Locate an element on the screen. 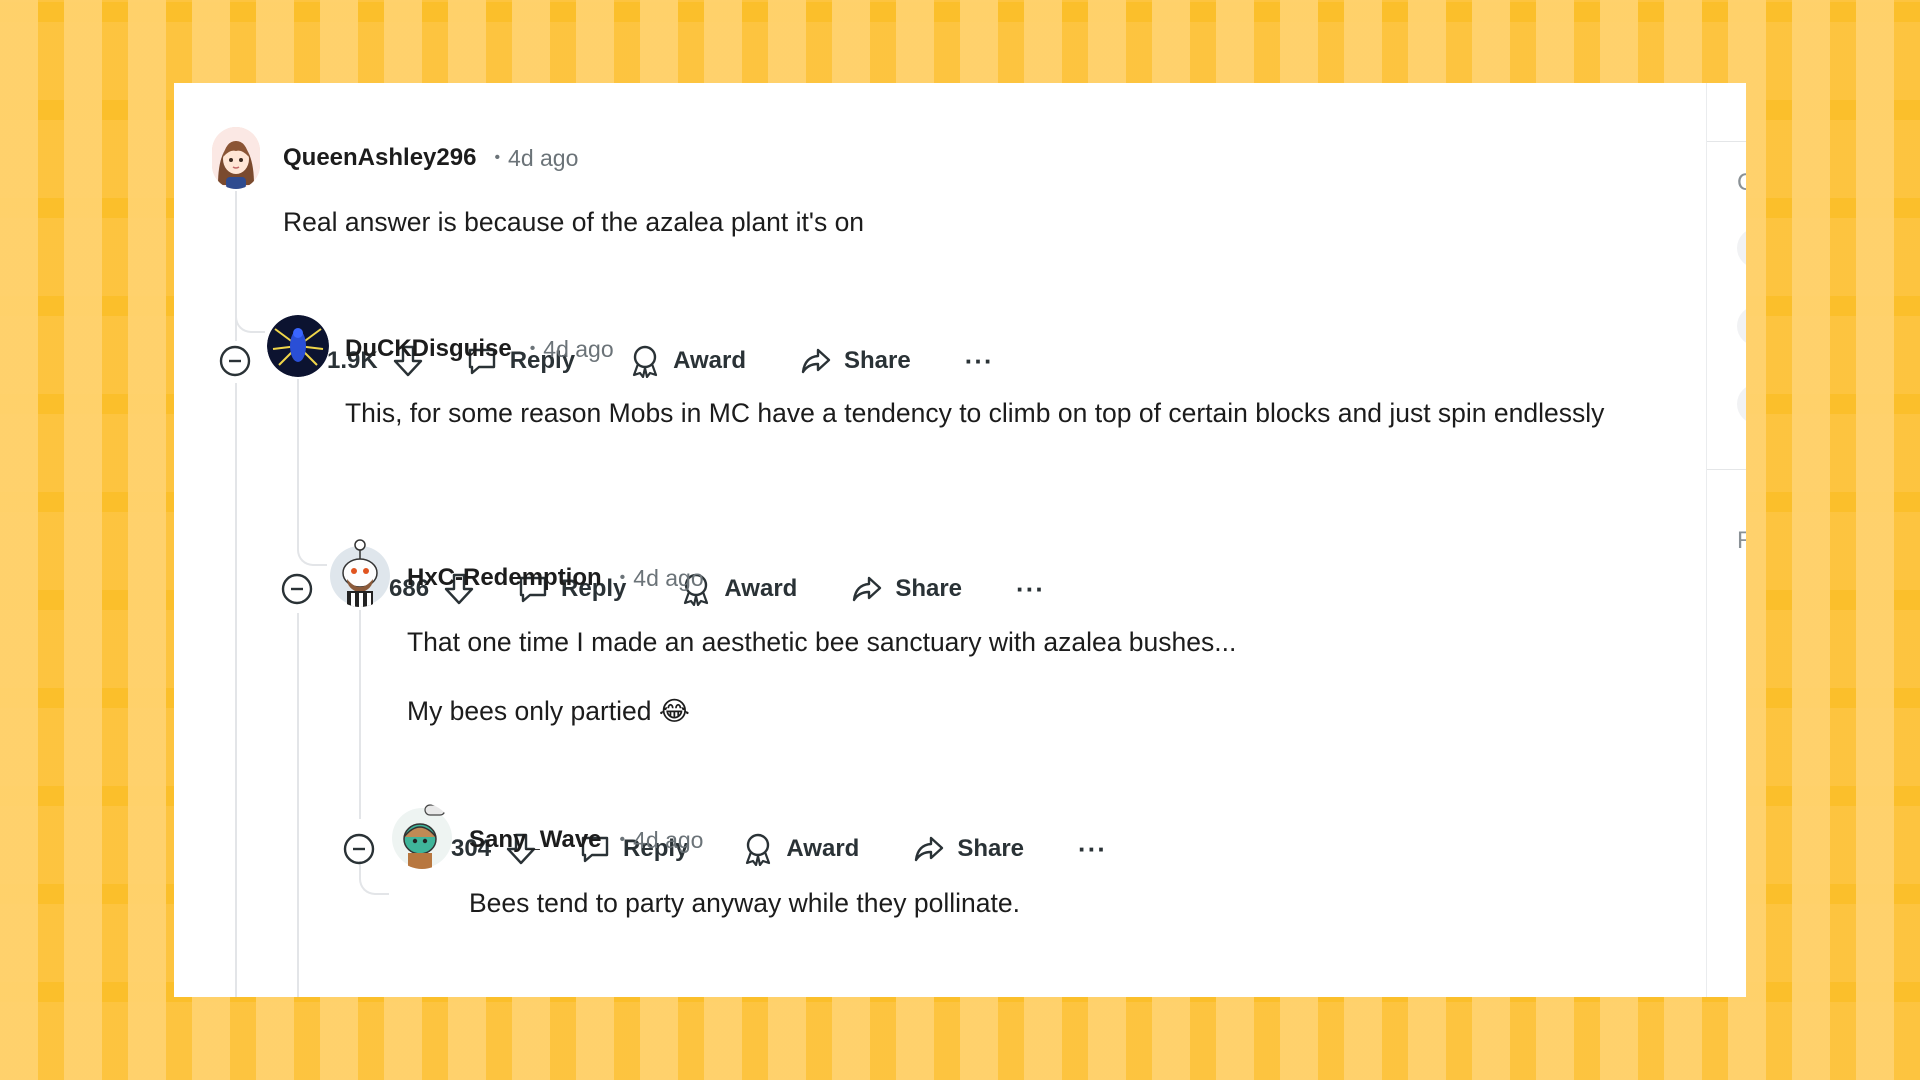  comment-meta: HxC-Redemption • 4d ago is located at coordinates (555, 578).